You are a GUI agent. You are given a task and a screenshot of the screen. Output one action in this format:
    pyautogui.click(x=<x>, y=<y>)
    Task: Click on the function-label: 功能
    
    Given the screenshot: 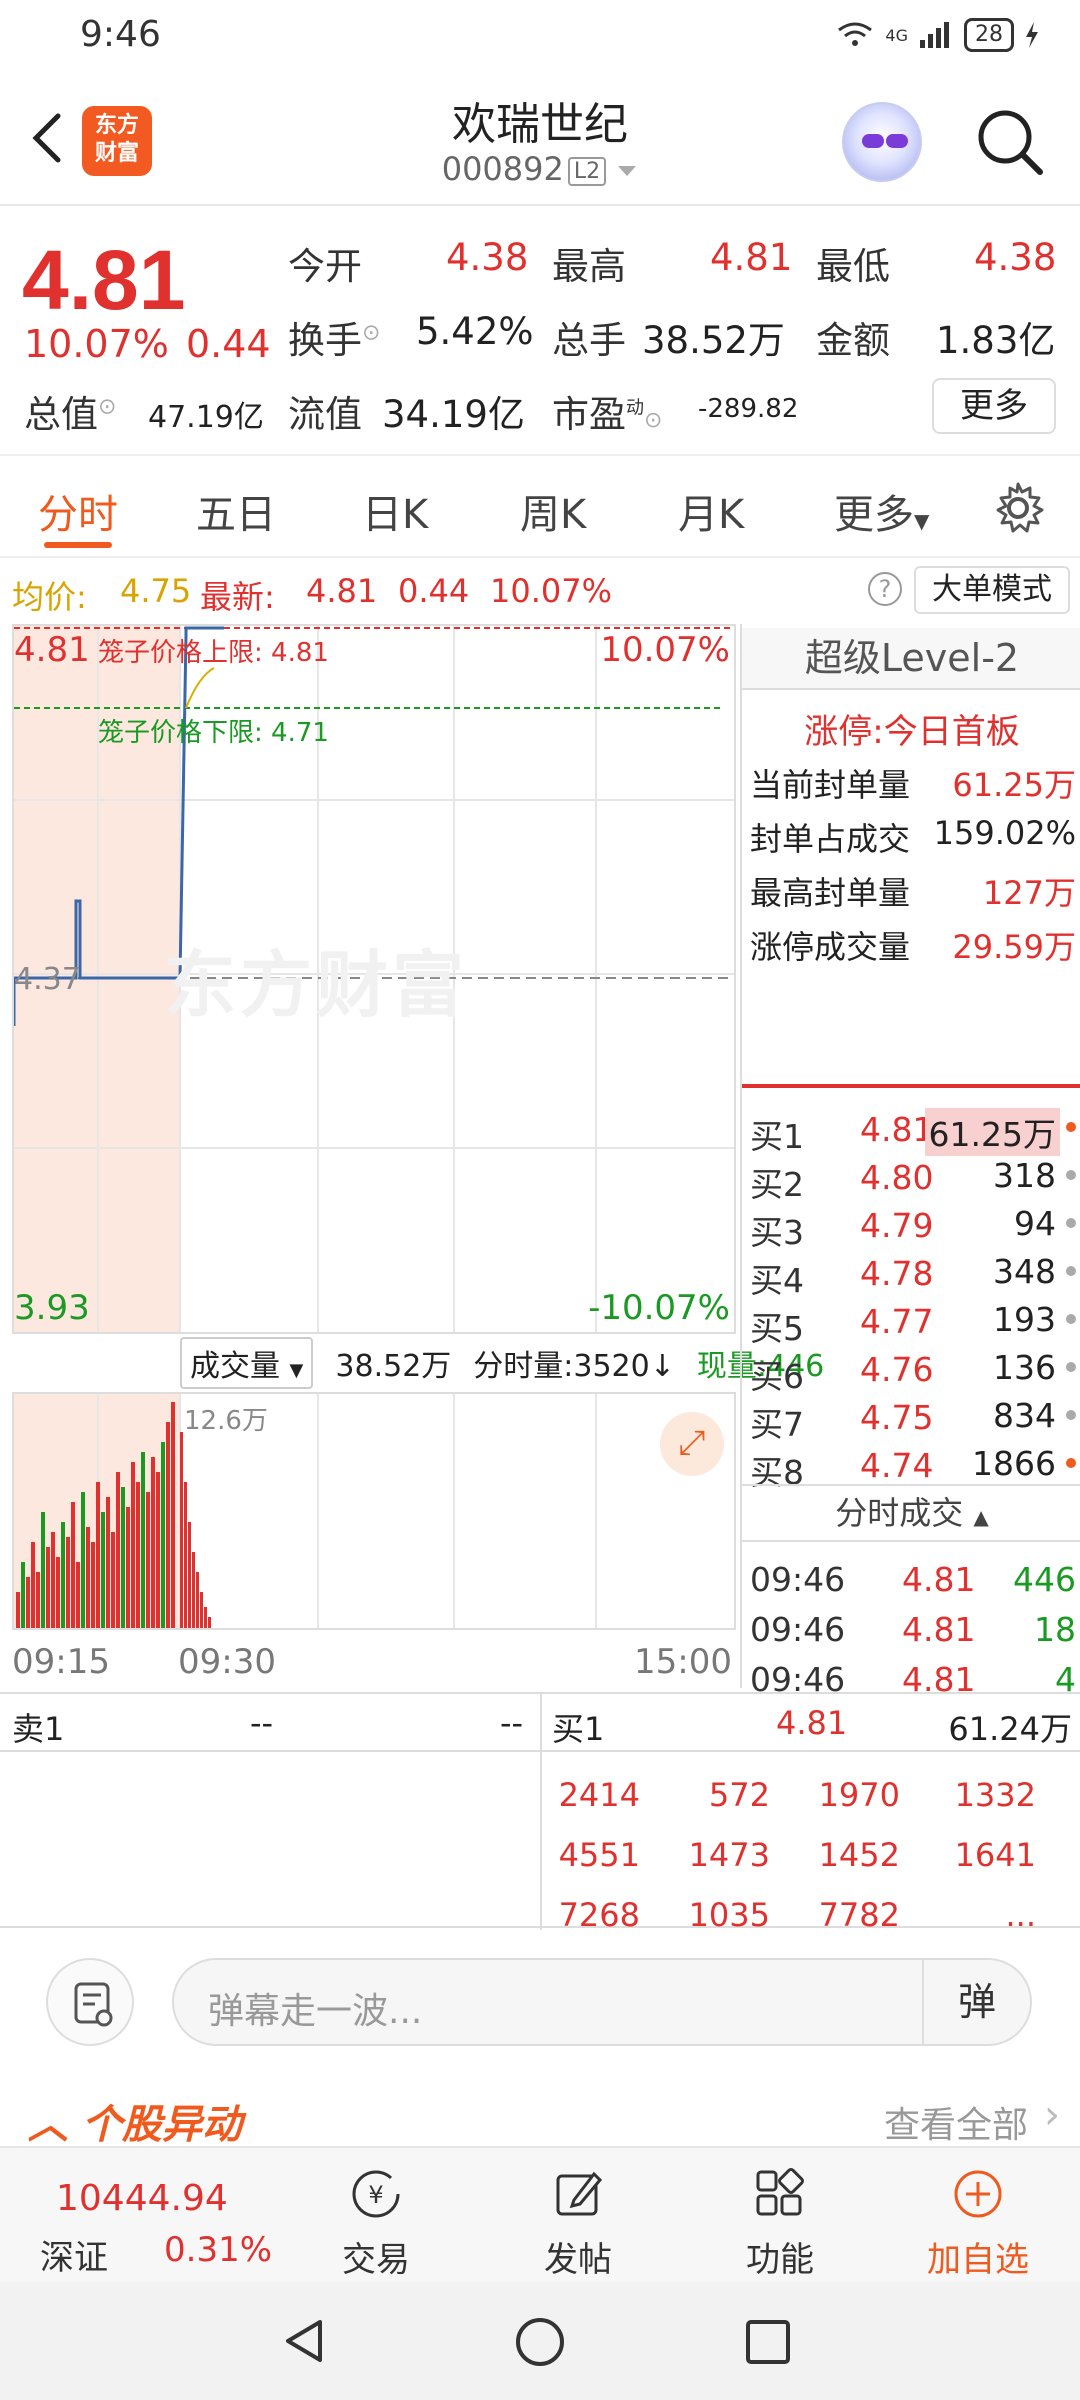 What is the action you would take?
    pyautogui.click(x=780, y=2260)
    